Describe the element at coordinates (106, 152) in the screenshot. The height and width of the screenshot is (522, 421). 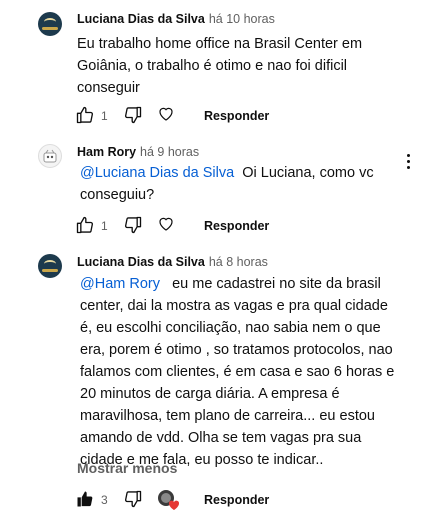
I see `author-name: Ham Rory` at that location.